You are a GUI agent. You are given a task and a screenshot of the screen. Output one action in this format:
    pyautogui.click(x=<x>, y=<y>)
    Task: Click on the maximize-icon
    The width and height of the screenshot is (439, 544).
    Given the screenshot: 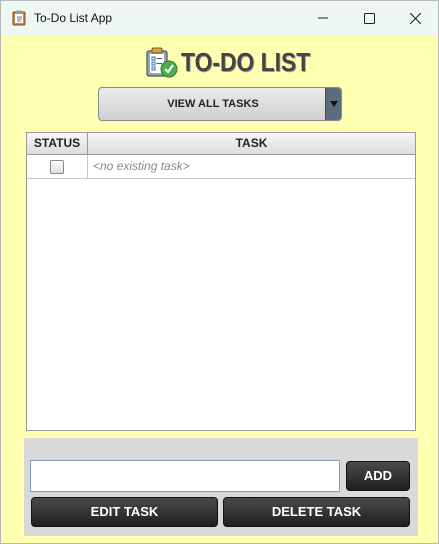 What is the action you would take?
    pyautogui.click(x=369, y=18)
    